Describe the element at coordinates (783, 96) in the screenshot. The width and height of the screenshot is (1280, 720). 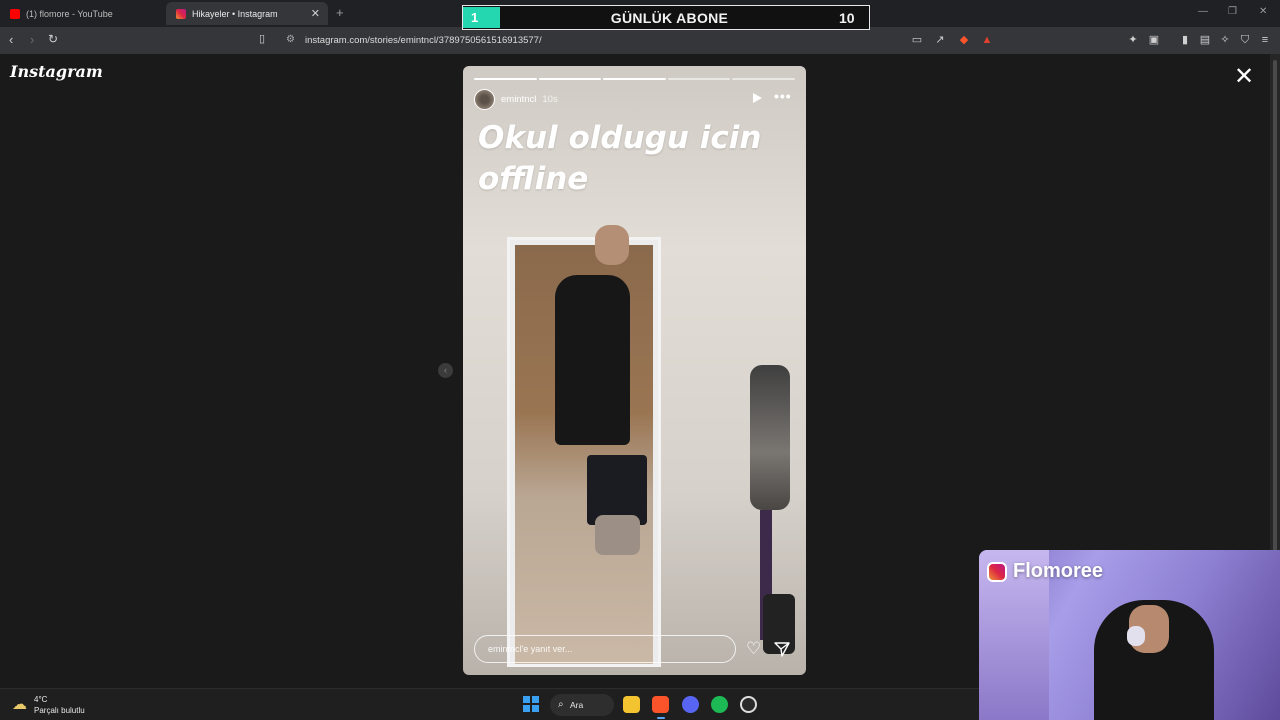
I see `more-options-icon: •••` at that location.